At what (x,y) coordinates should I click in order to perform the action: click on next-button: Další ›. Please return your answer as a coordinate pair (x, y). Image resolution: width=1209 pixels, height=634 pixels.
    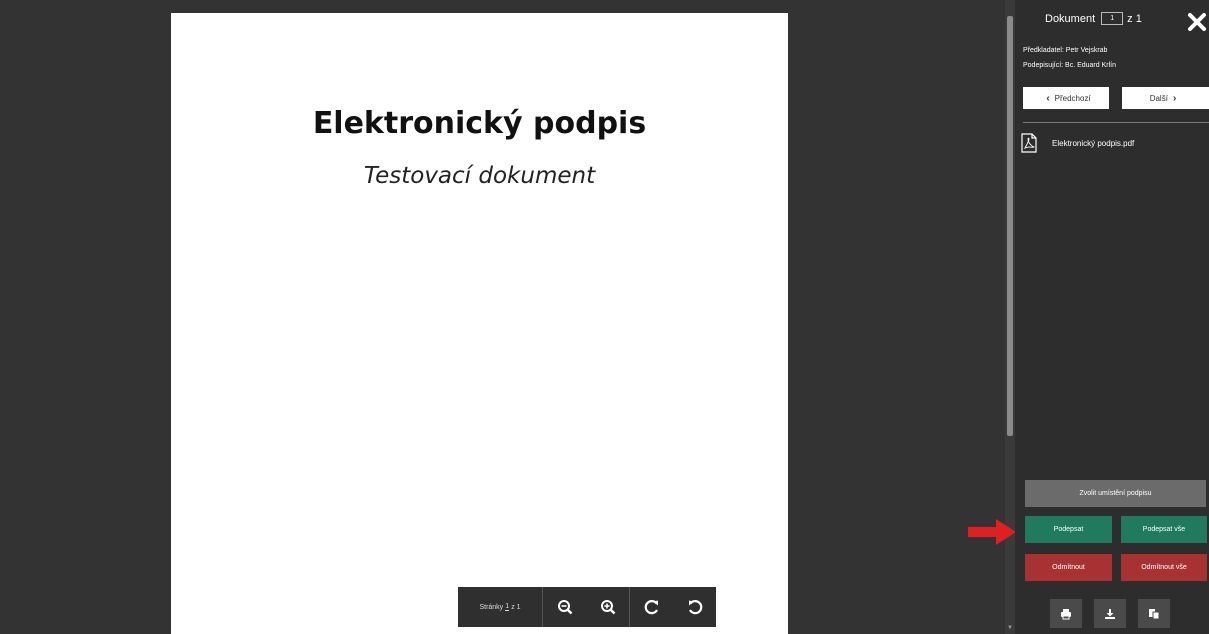
    Looking at the image, I should click on (1165, 98).